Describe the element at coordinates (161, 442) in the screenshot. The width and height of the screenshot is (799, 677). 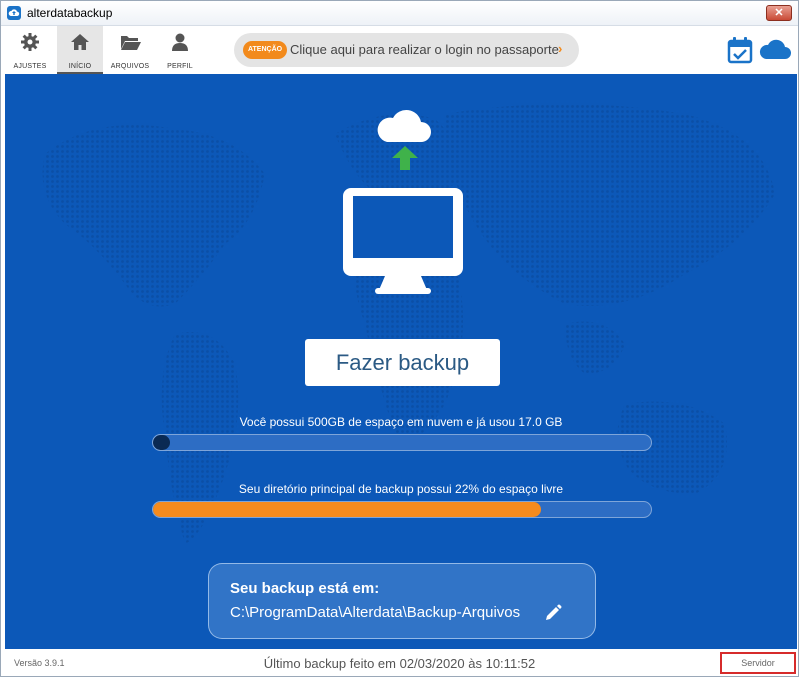
I see `cloud-quota-progress-fill` at that location.